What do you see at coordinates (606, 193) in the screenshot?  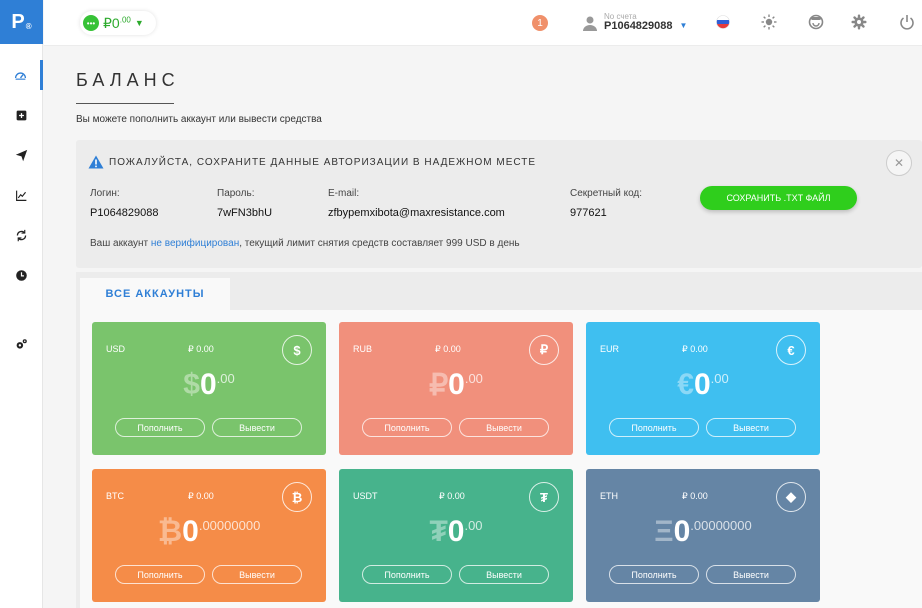 I see `secret-code-label: Секретный код:` at bounding box center [606, 193].